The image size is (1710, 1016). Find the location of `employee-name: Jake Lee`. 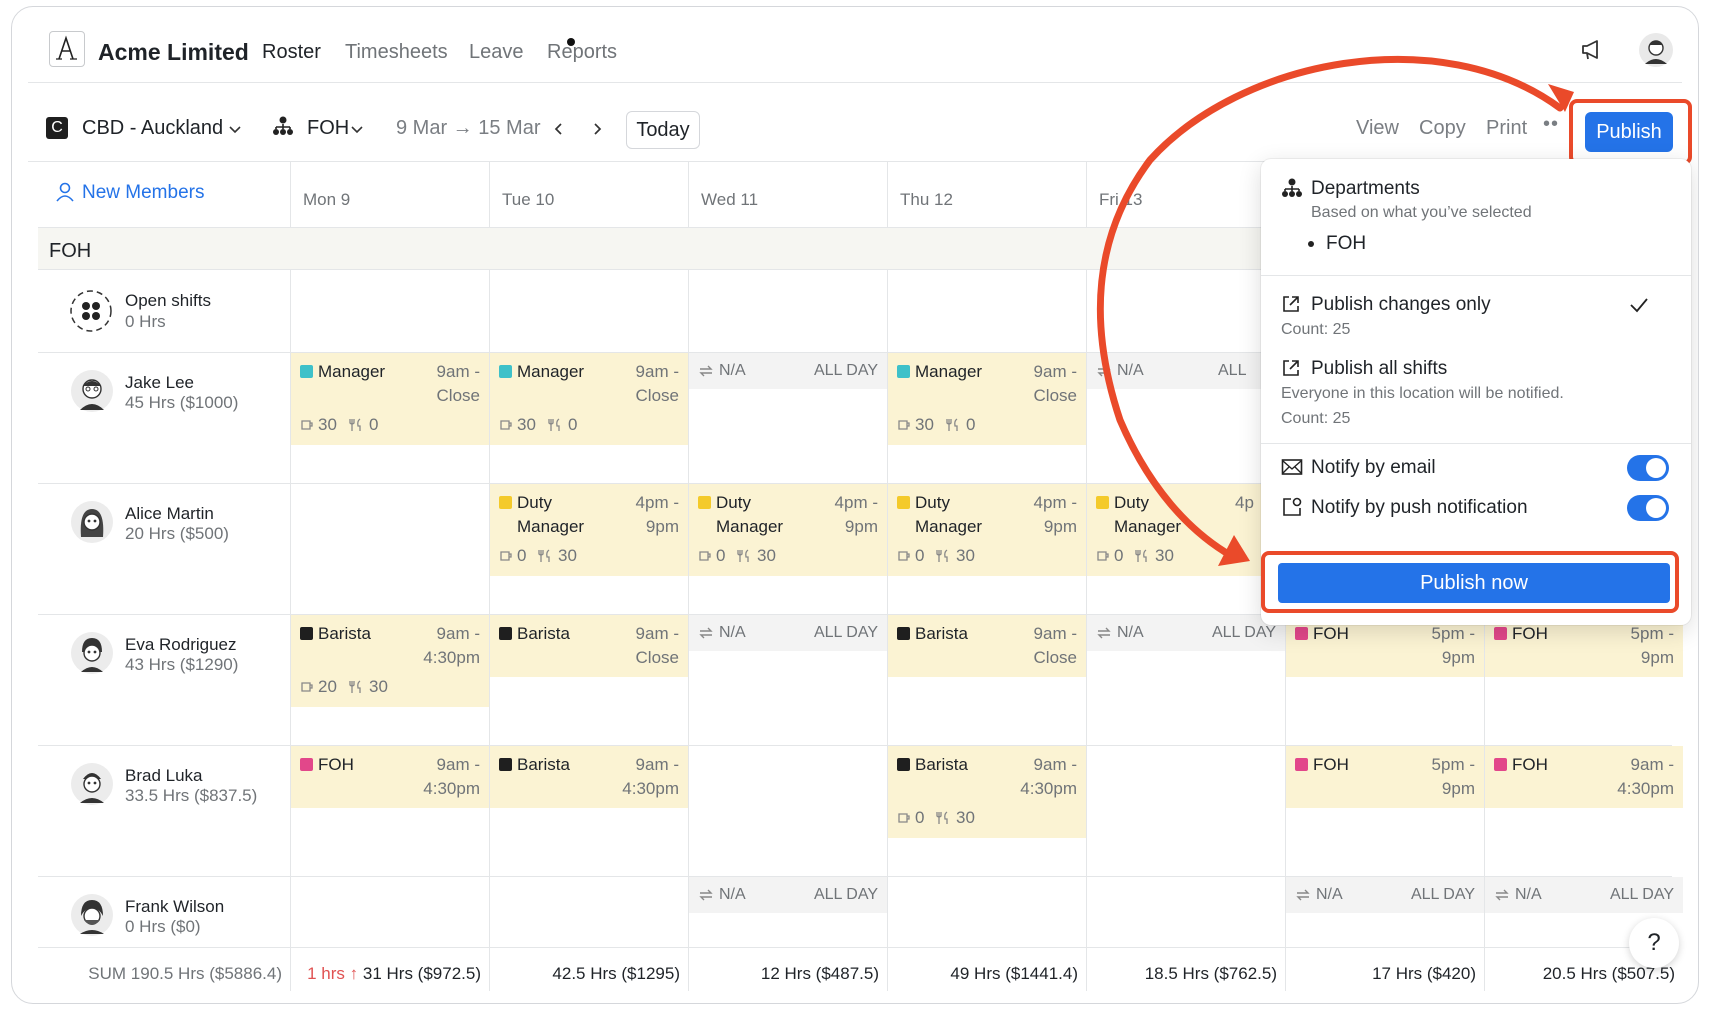

employee-name: Jake Lee is located at coordinates (159, 383).